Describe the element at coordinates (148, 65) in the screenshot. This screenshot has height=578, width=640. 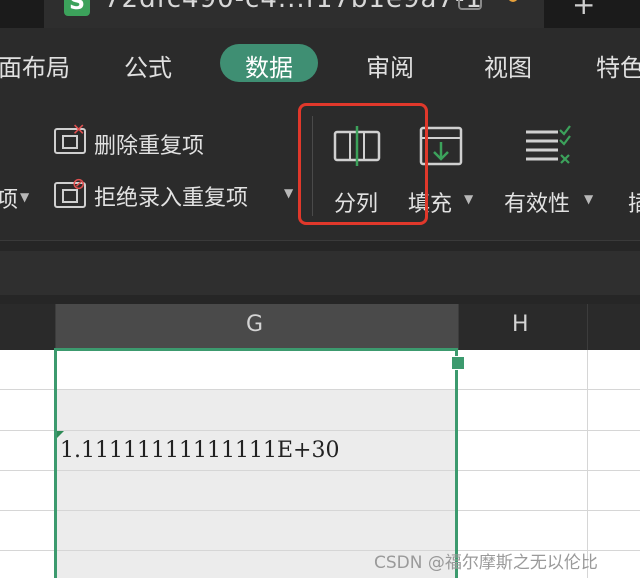
I see `menu-formula: 公式` at that location.